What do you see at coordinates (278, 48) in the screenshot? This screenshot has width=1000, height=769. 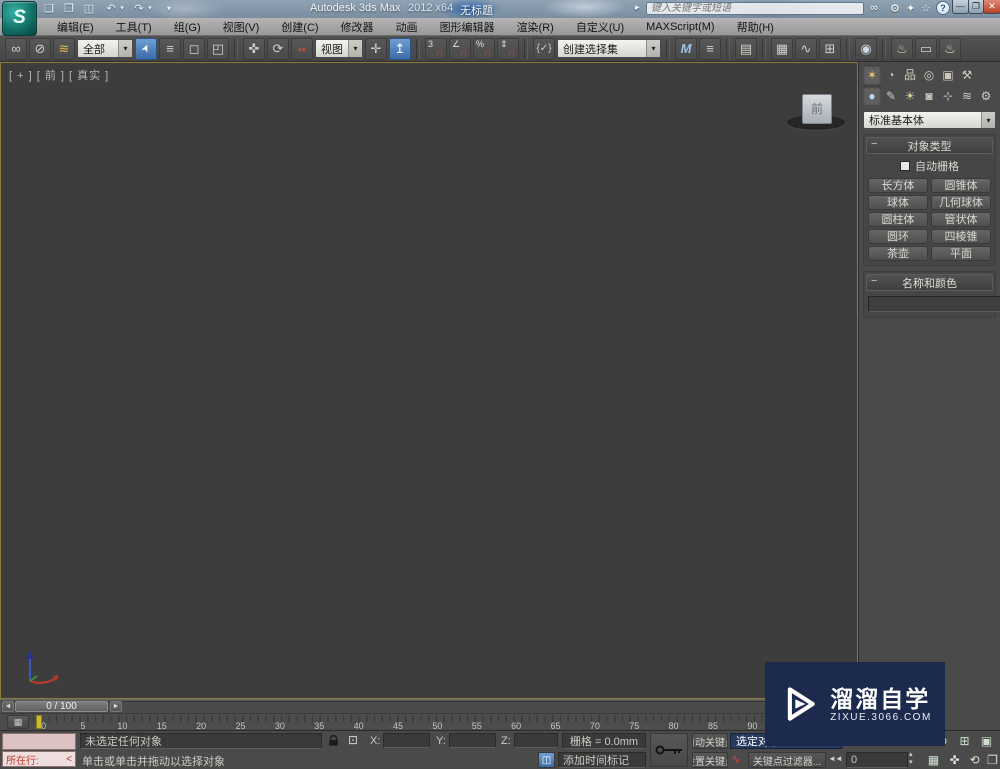 I see `select-and-rotate-icon: ⟳` at bounding box center [278, 48].